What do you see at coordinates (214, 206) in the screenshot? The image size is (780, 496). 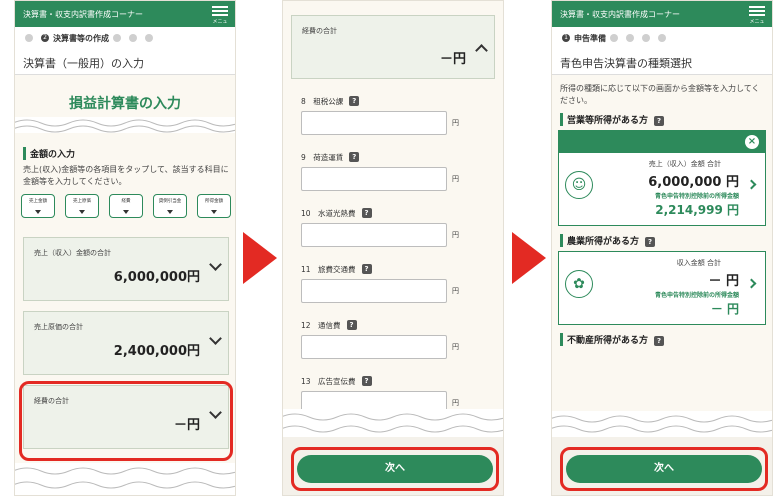 I see `chip-income: 所得金額` at bounding box center [214, 206].